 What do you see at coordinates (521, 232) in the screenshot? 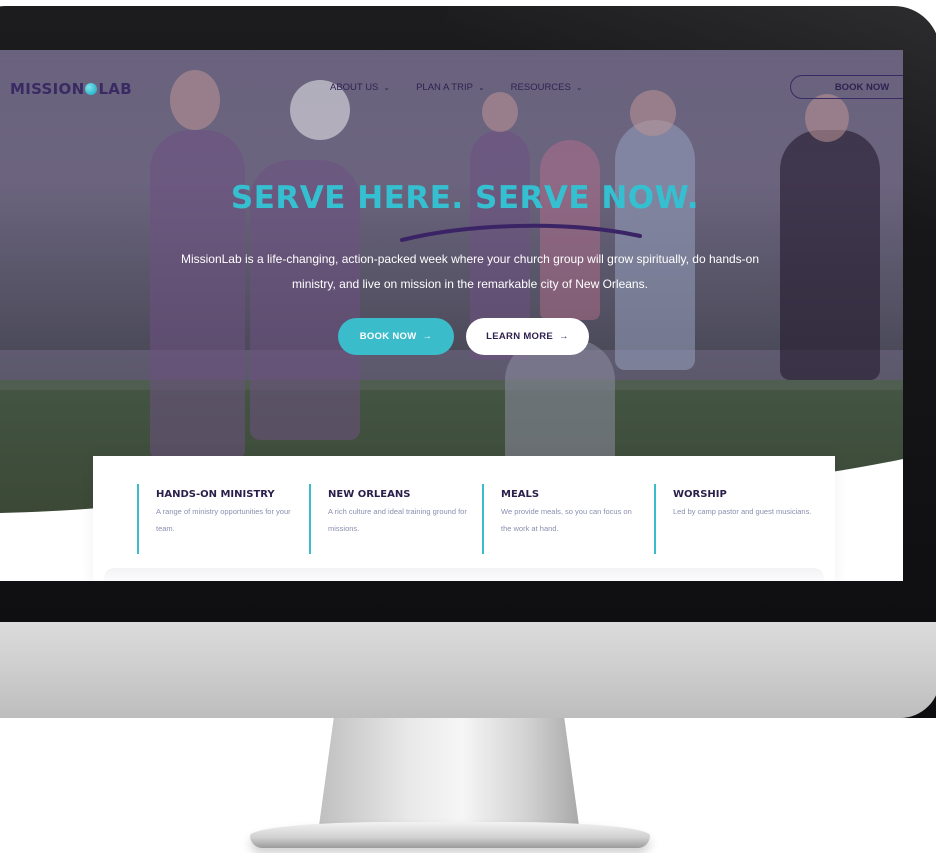
I see `hero-title-underline` at bounding box center [521, 232].